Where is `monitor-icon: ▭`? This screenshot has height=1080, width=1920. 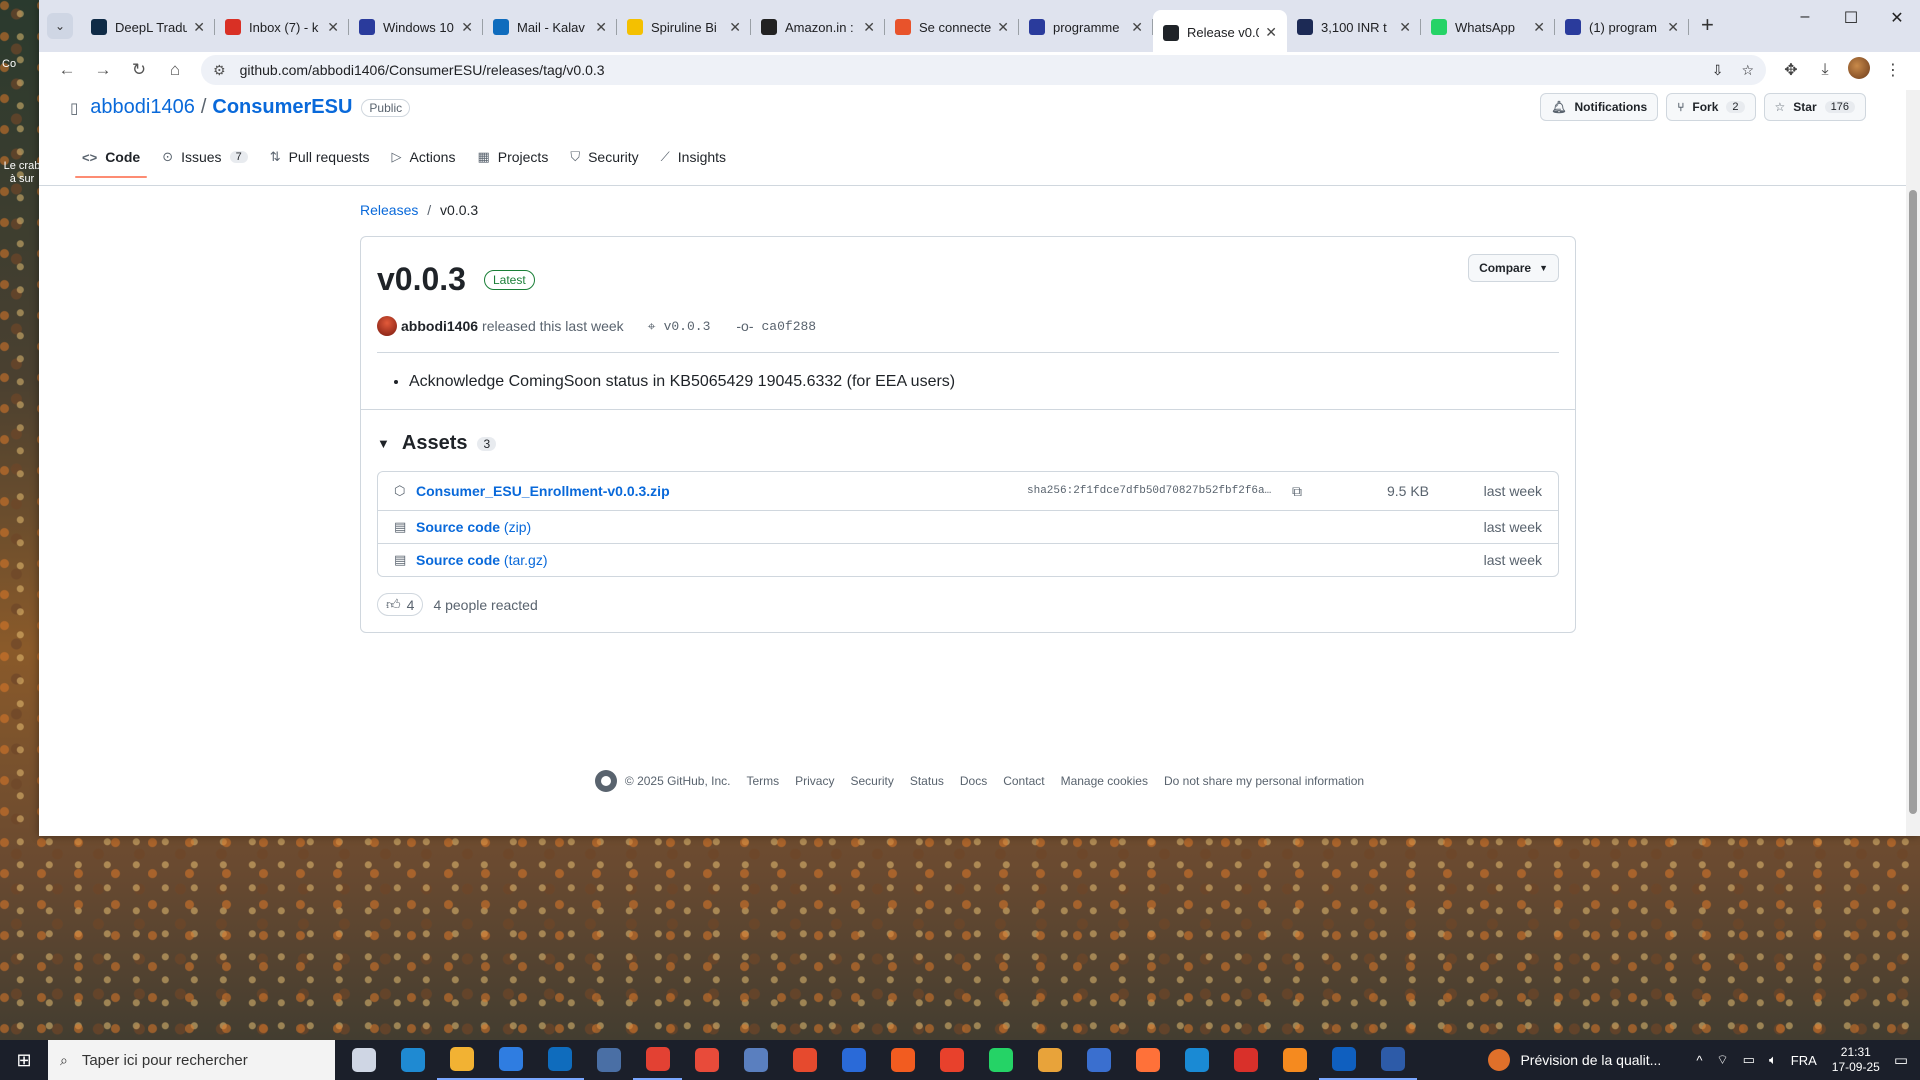
monitor-icon: ▭ is located at coordinates (1749, 1060).